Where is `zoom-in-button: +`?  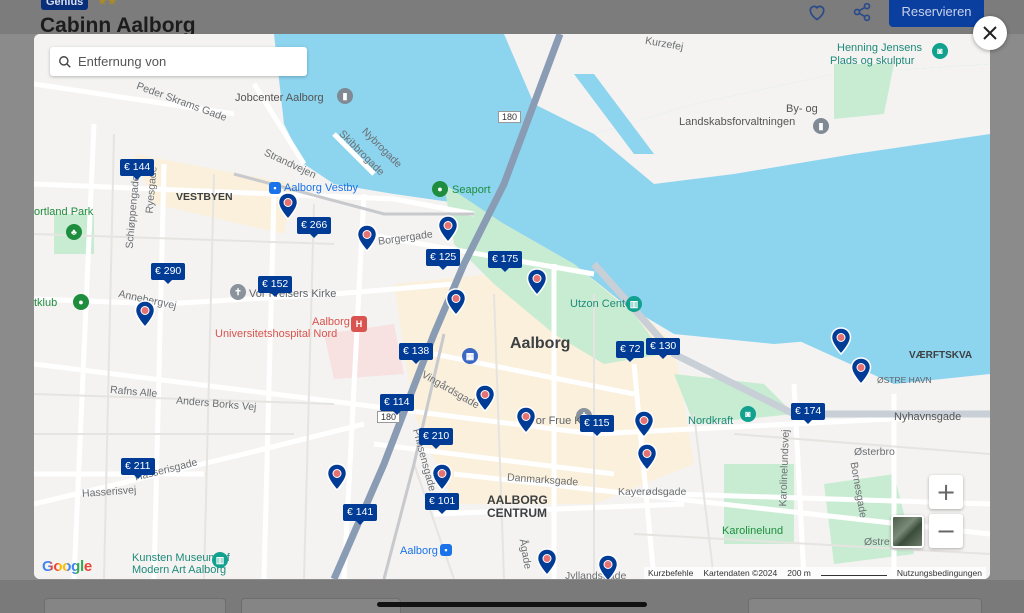 zoom-in-button: + is located at coordinates (946, 492).